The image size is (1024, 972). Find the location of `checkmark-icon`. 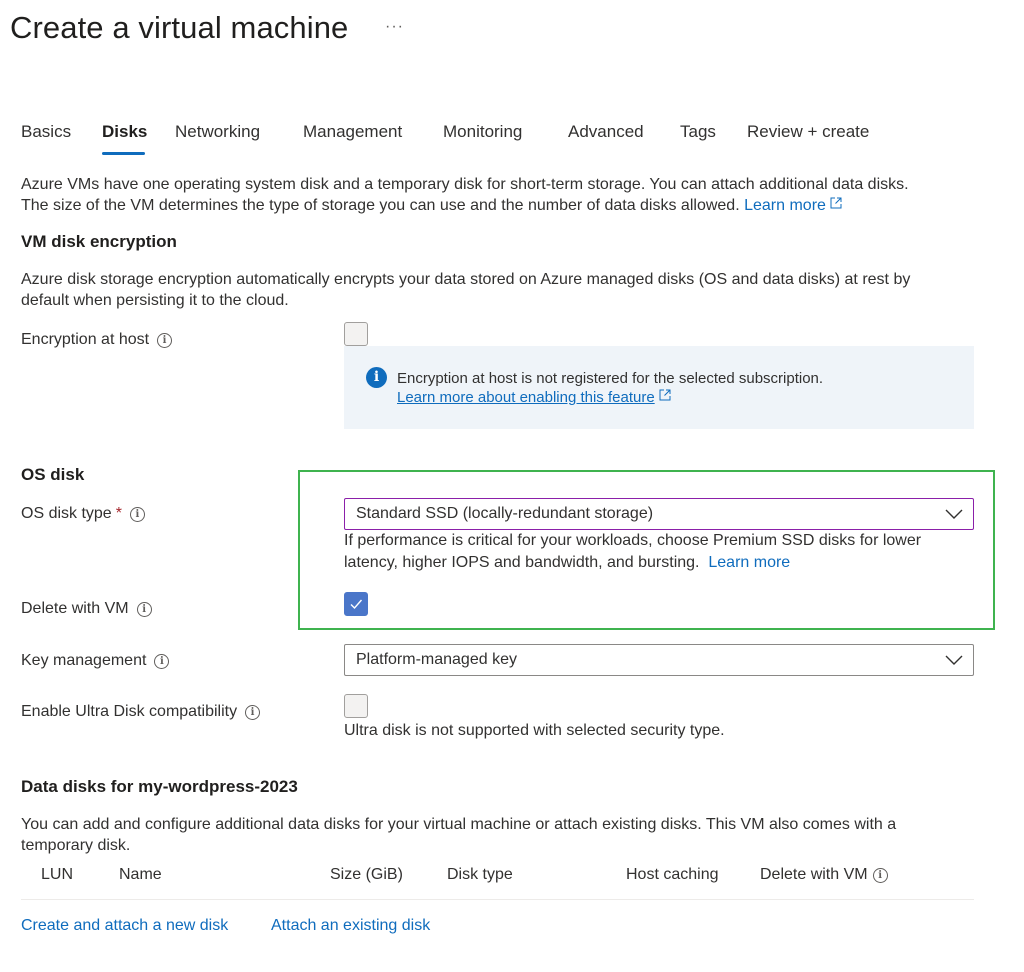

checkmark-icon is located at coordinates (356, 604).